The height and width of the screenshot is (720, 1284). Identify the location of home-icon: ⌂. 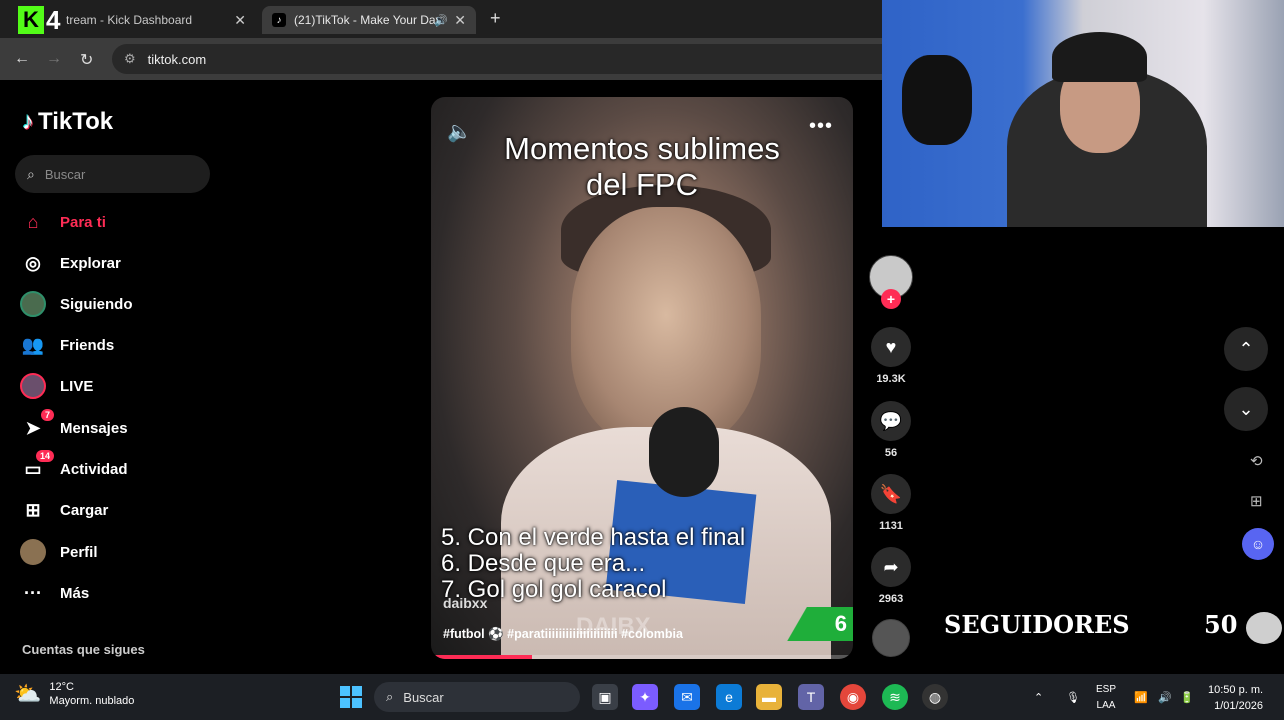
(33, 221).